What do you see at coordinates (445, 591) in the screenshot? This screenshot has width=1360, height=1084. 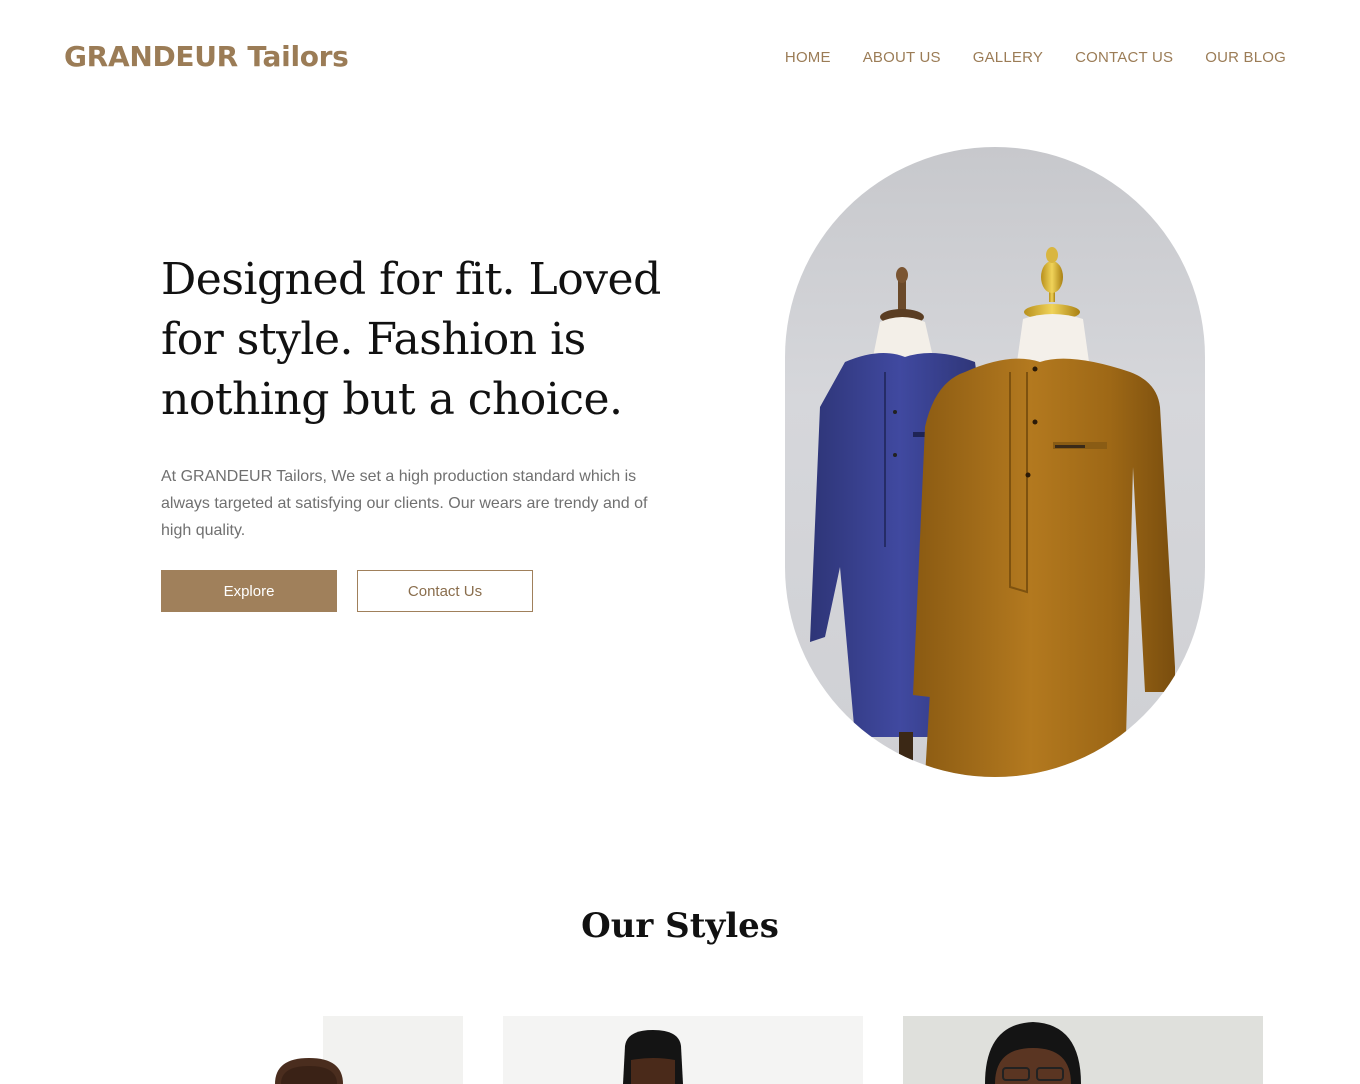 I see `contact-us-button: Contact Us` at bounding box center [445, 591].